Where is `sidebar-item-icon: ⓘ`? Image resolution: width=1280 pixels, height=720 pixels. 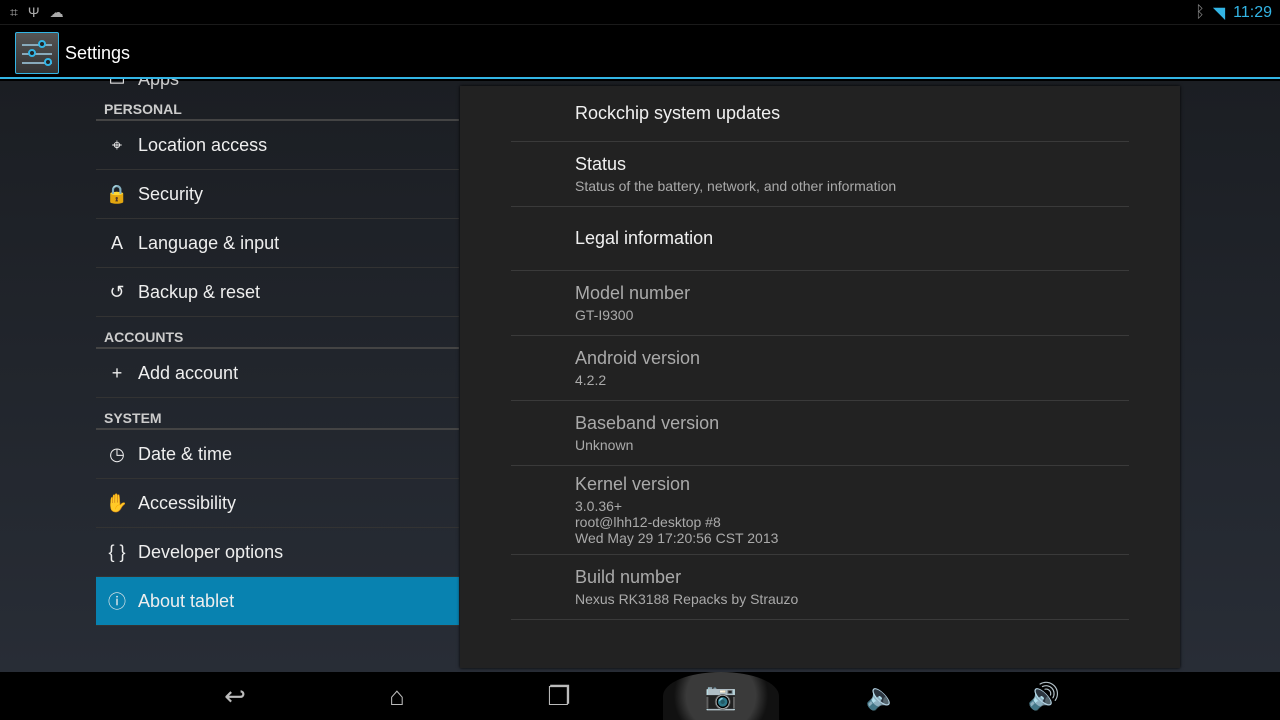 sidebar-item-icon: ⓘ is located at coordinates (117, 602).